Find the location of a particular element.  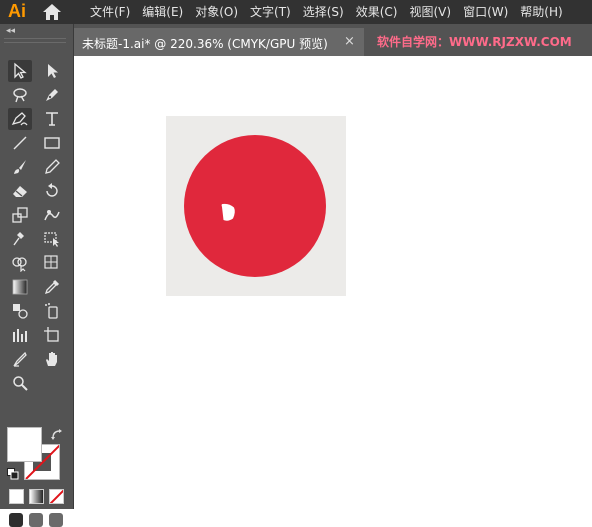

color-mode-button is located at coordinates (16, 496).